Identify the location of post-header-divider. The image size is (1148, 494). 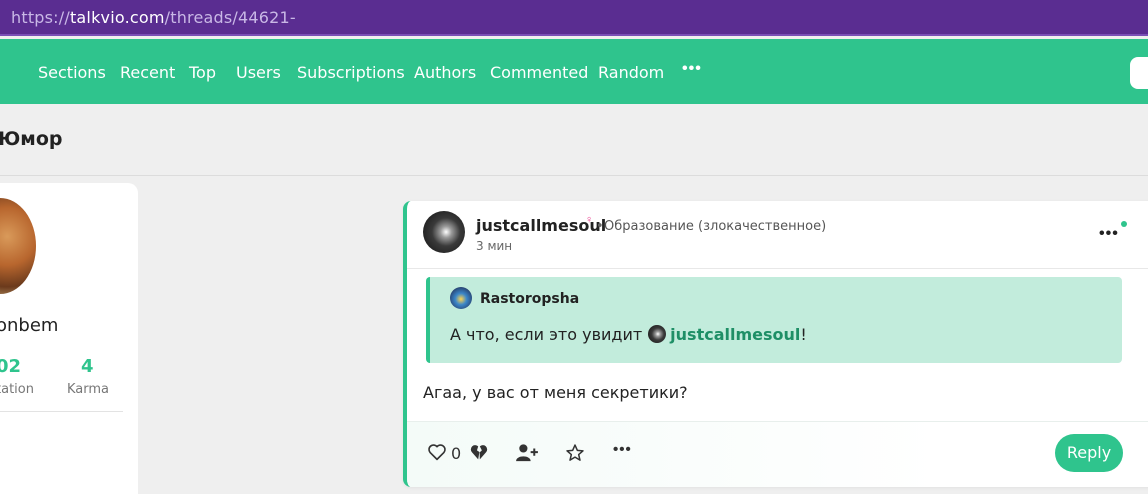
(777, 268).